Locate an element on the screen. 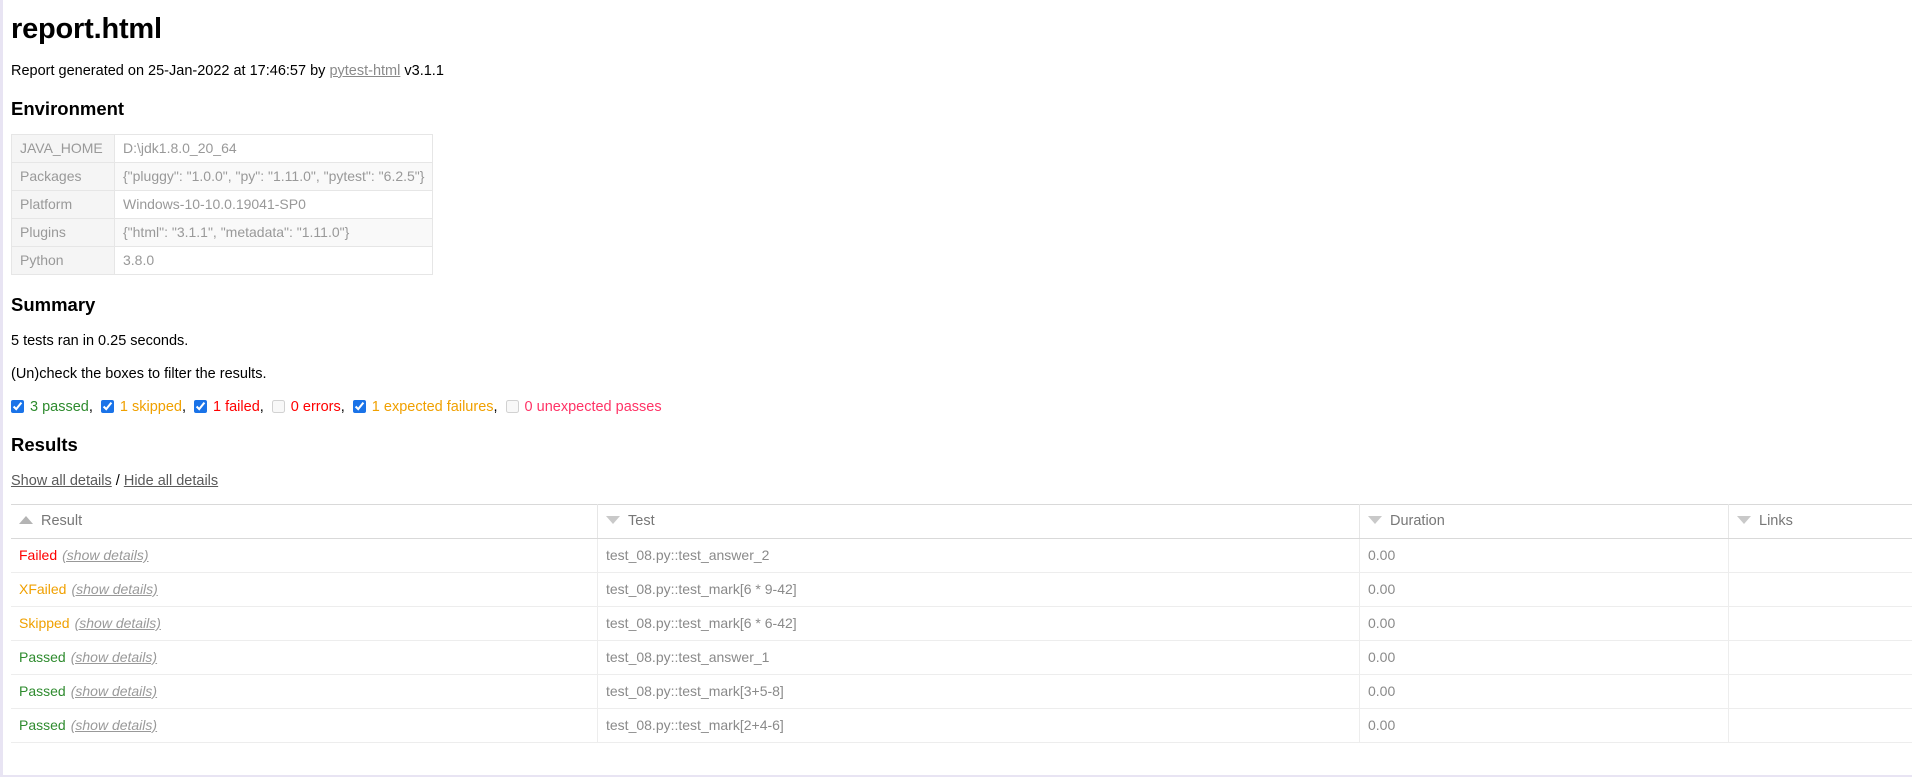 This screenshot has width=1912, height=777. environment-value: Windows-10-10.0.19041-SP0 is located at coordinates (273, 204).